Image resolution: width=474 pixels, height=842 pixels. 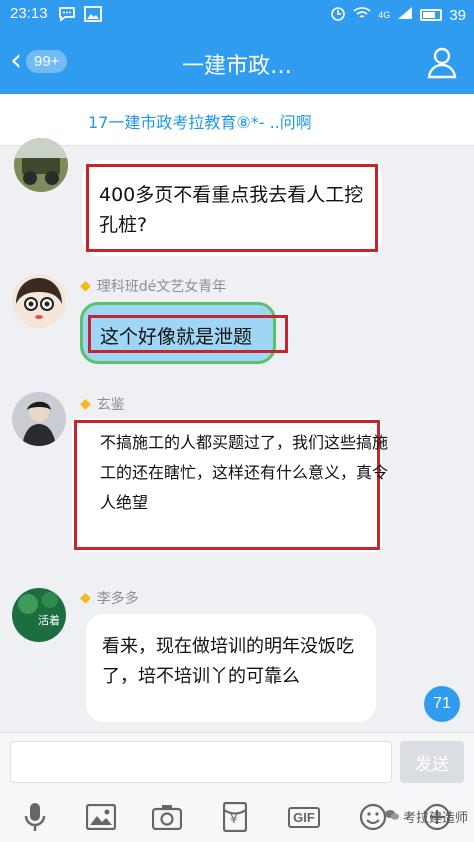 What do you see at coordinates (373, 817) in the screenshot?
I see `emoji-icon` at bounding box center [373, 817].